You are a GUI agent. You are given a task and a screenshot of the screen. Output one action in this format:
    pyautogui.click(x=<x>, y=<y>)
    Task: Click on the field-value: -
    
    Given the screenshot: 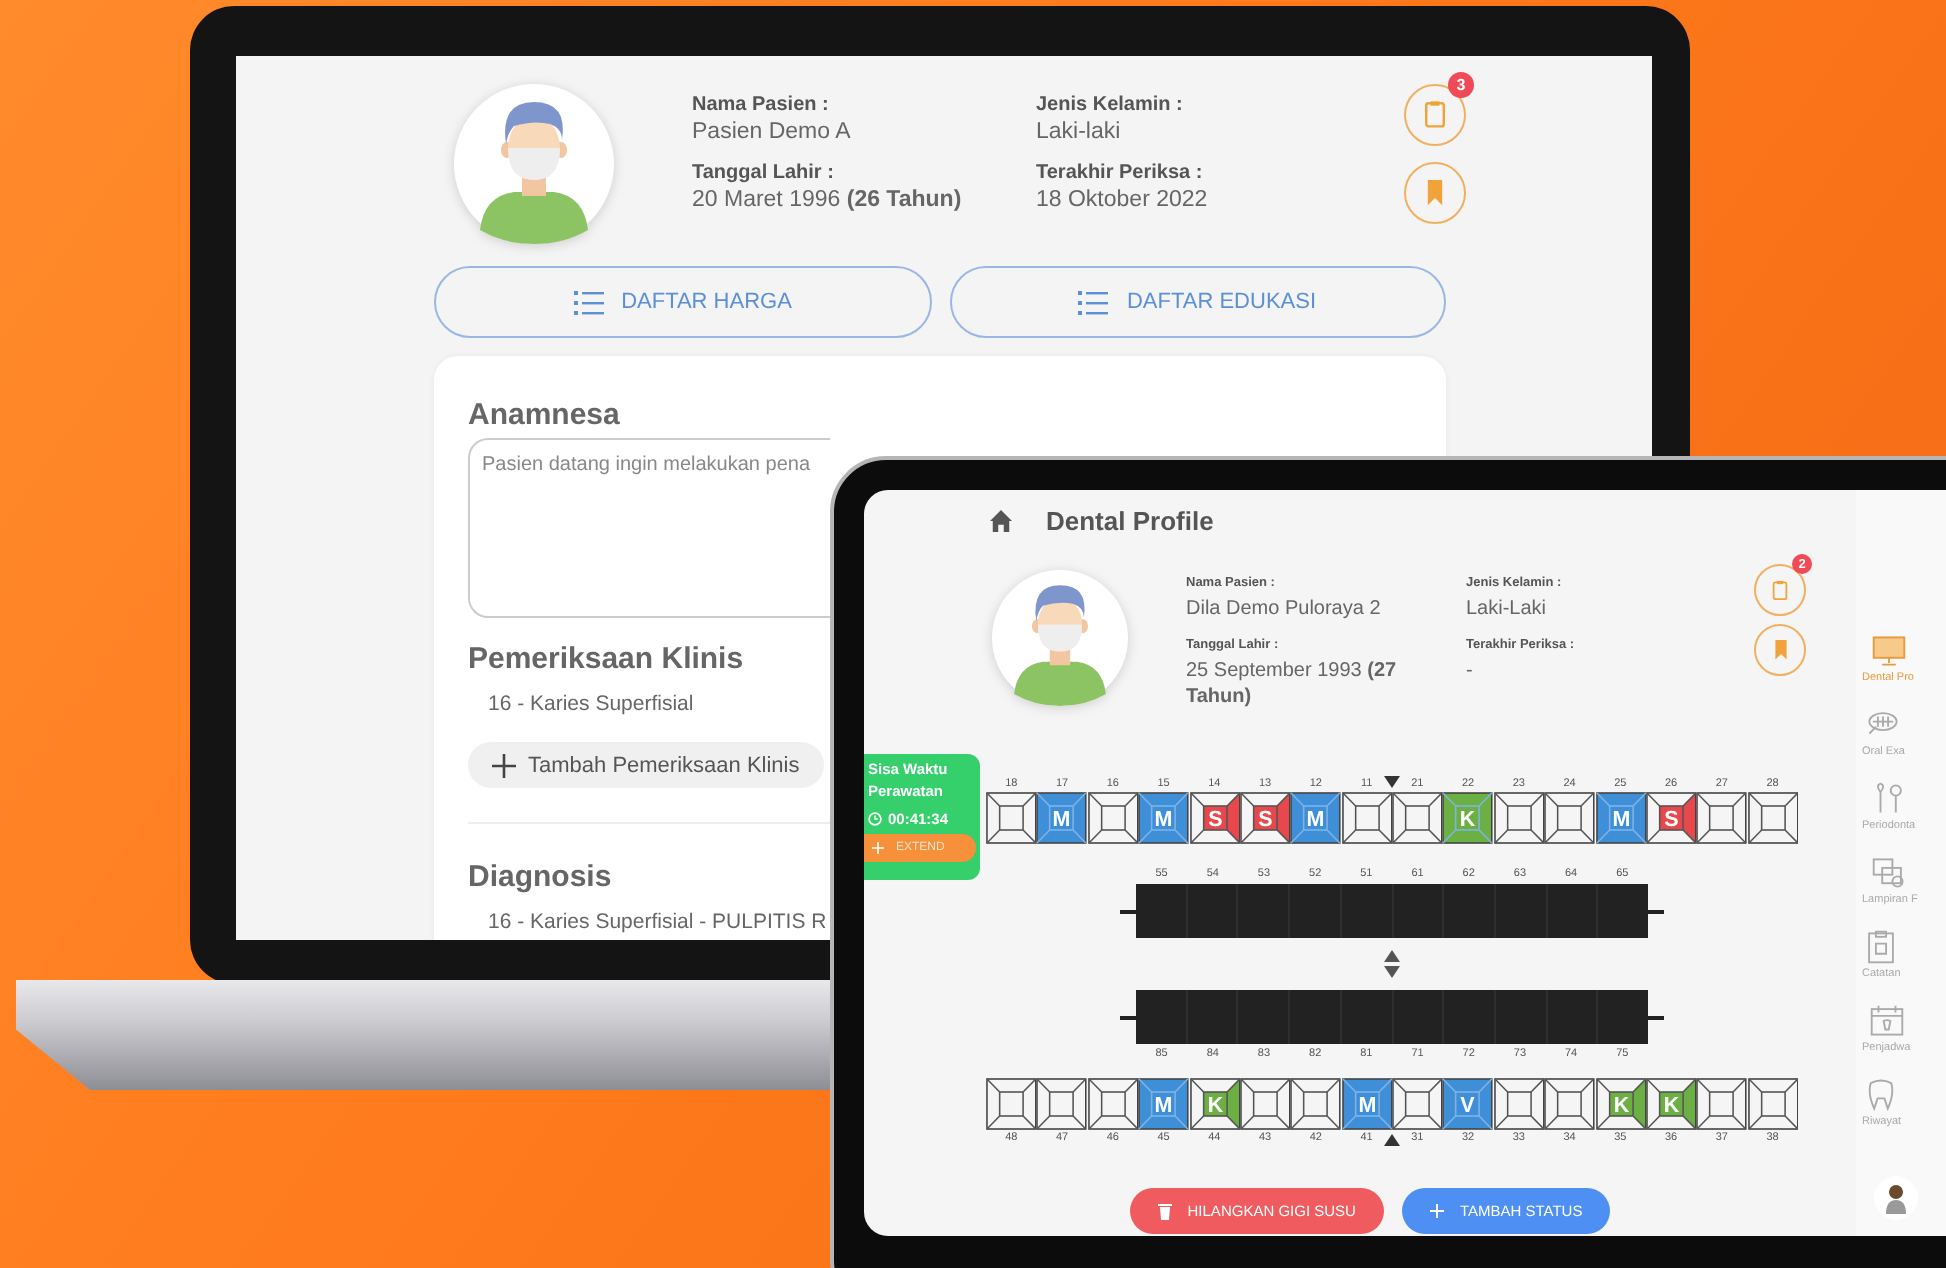 What is the action you would take?
    pyautogui.click(x=1470, y=671)
    